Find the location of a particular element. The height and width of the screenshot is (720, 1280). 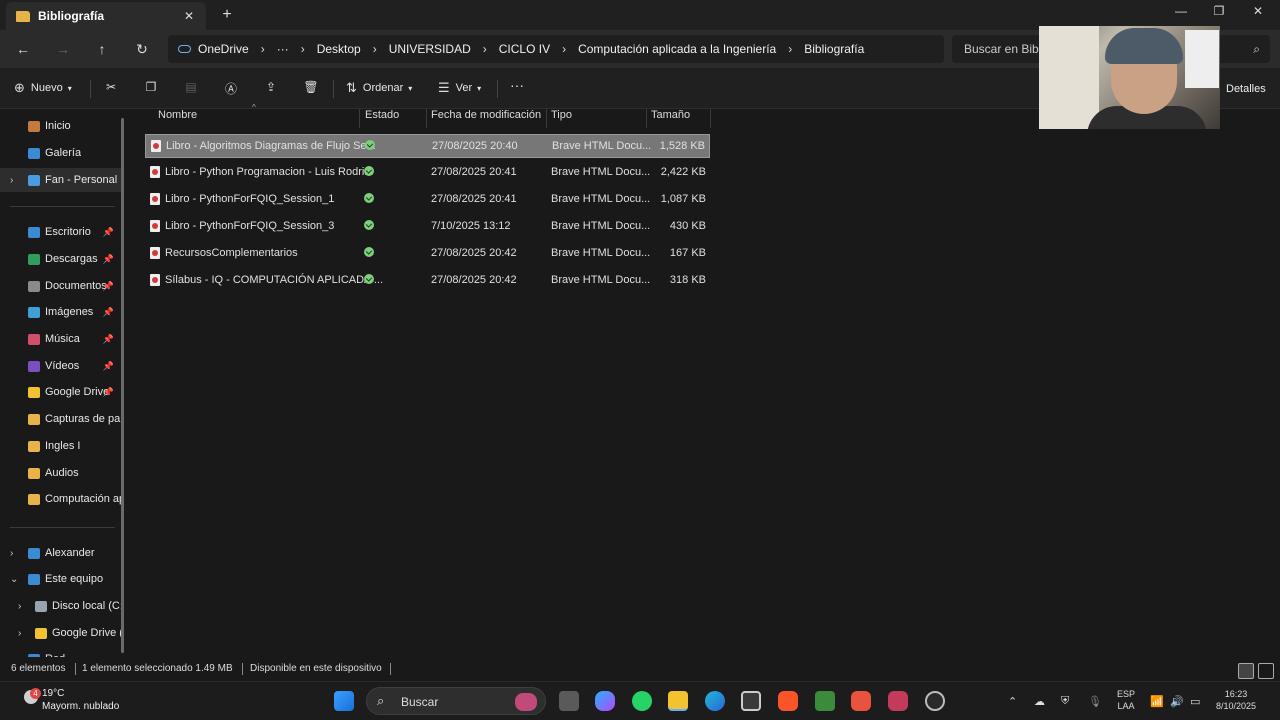

volume-icon: 🔊 is located at coordinates (1177, 701).